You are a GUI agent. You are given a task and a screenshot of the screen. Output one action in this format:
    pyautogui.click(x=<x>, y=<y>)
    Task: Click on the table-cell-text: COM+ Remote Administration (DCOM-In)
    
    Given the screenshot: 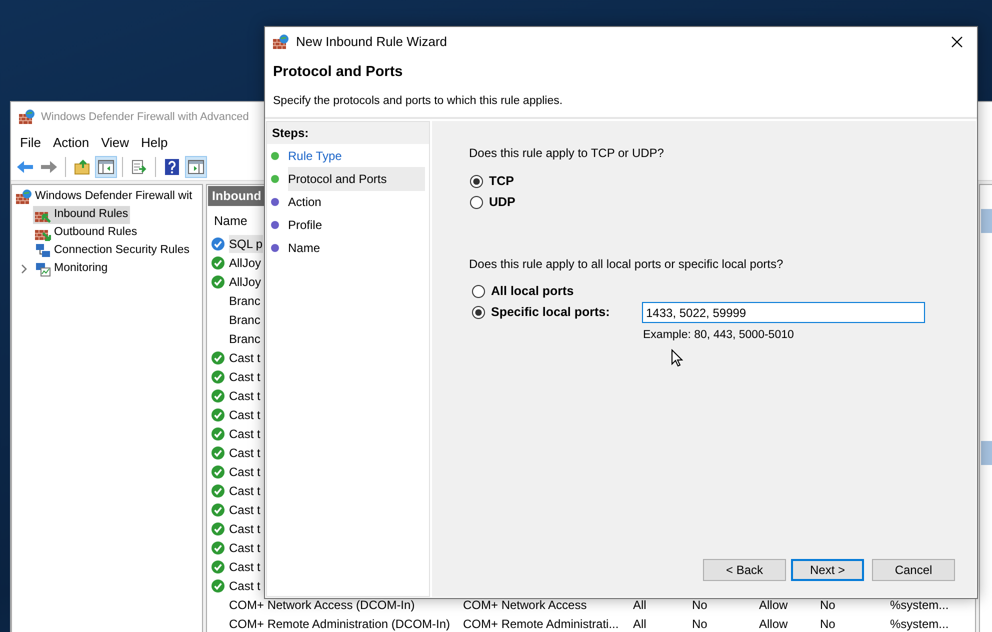 What is the action you would take?
    pyautogui.click(x=340, y=624)
    